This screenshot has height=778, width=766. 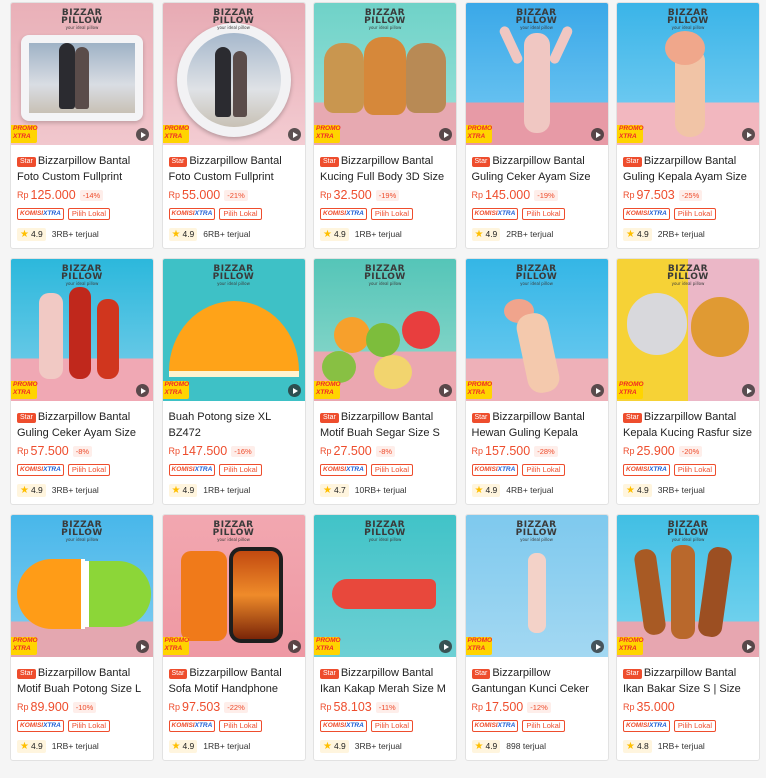 I want to click on price-row: Rp 97.503 -25%, so click(x=688, y=195).